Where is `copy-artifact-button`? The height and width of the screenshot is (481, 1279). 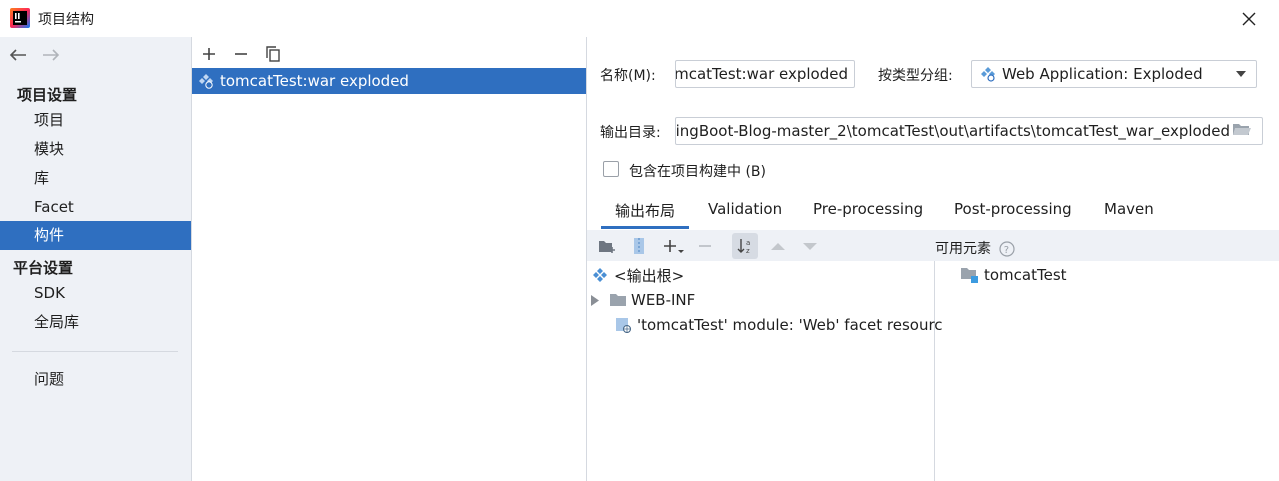 copy-artifact-button is located at coordinates (273, 54).